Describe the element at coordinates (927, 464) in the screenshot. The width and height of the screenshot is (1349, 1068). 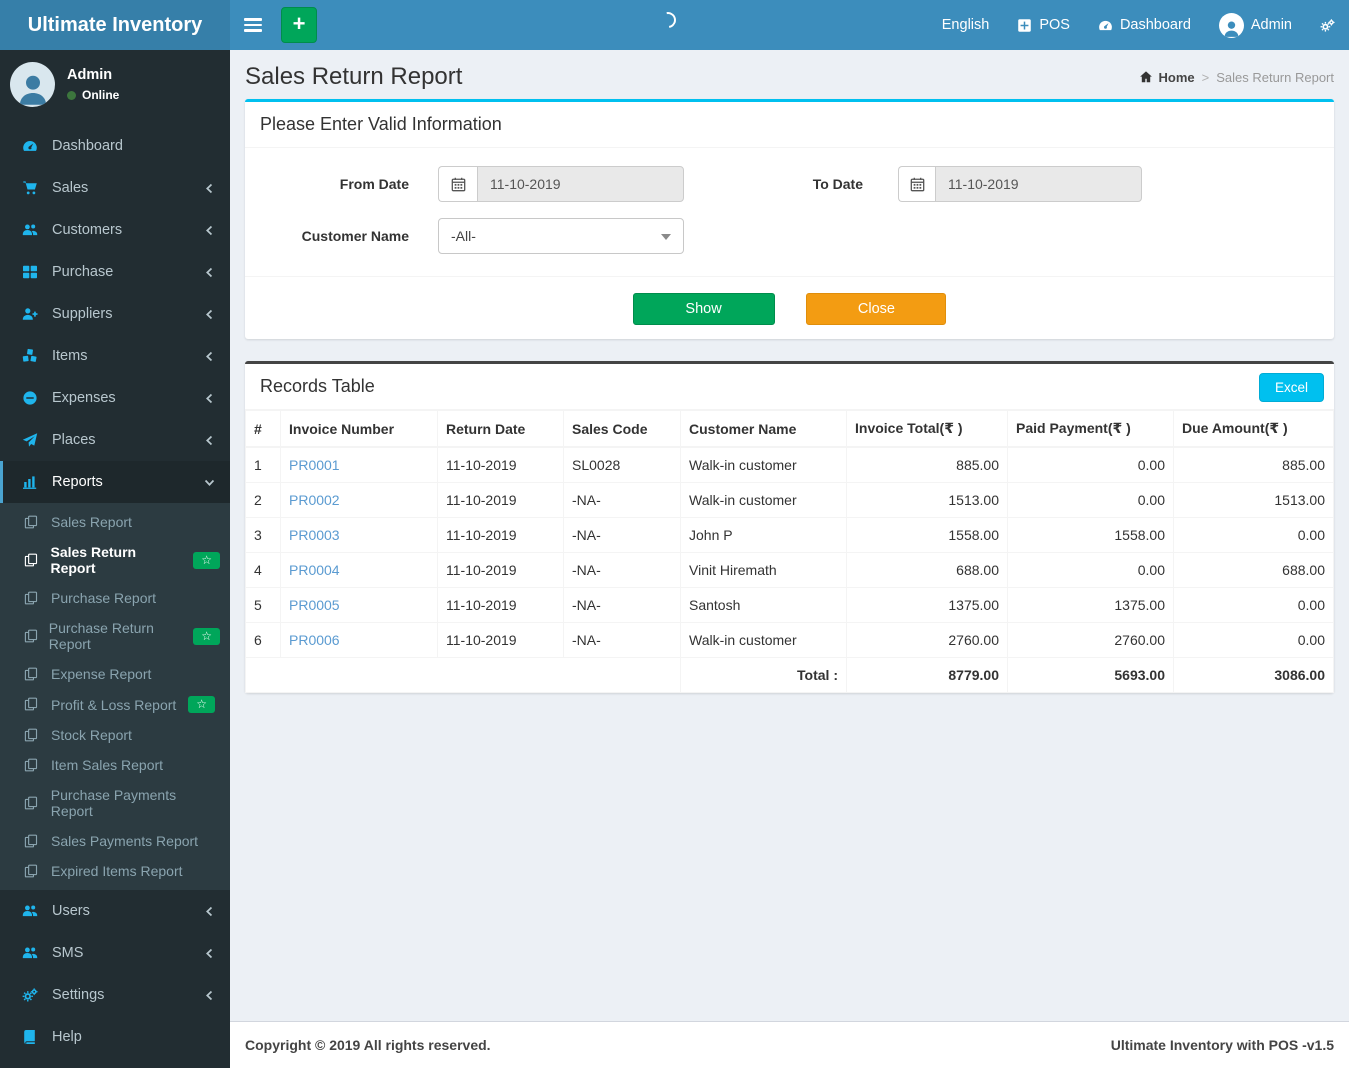
I see `invoice-total: 885.00` at that location.